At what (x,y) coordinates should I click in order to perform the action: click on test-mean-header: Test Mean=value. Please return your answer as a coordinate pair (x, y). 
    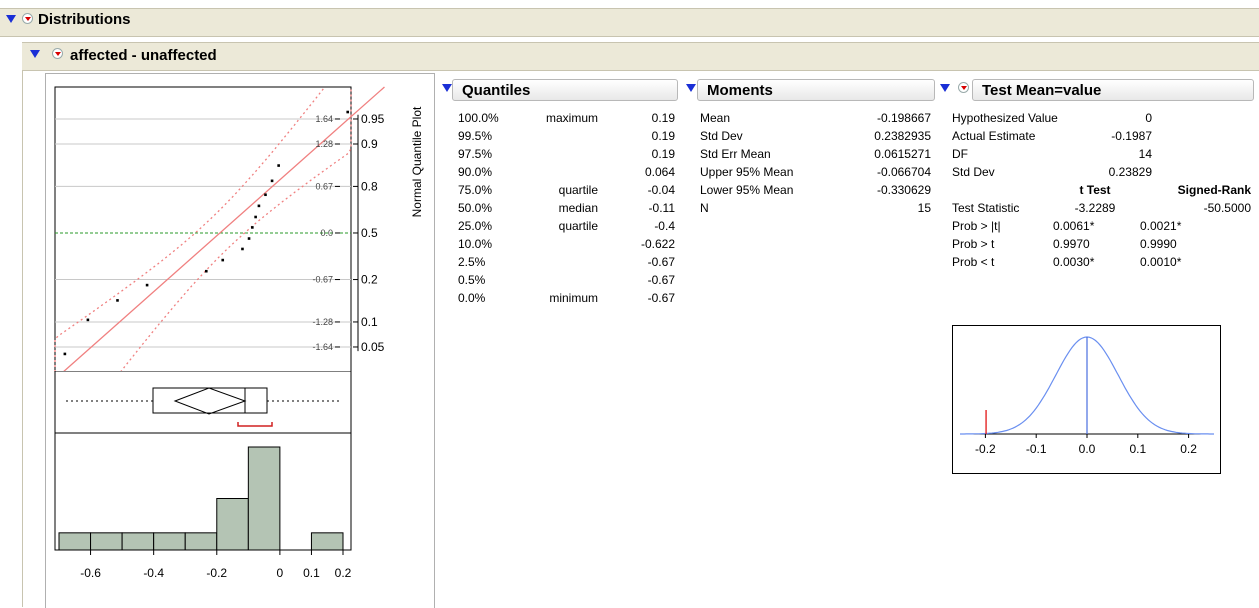
    Looking at the image, I should click on (1113, 90).